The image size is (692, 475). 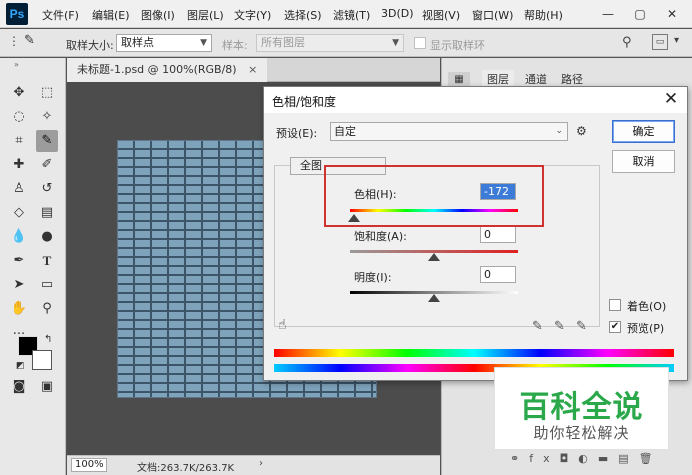 What do you see at coordinates (20, 366) in the screenshot?
I see `default-colors-icon: ◩` at bounding box center [20, 366].